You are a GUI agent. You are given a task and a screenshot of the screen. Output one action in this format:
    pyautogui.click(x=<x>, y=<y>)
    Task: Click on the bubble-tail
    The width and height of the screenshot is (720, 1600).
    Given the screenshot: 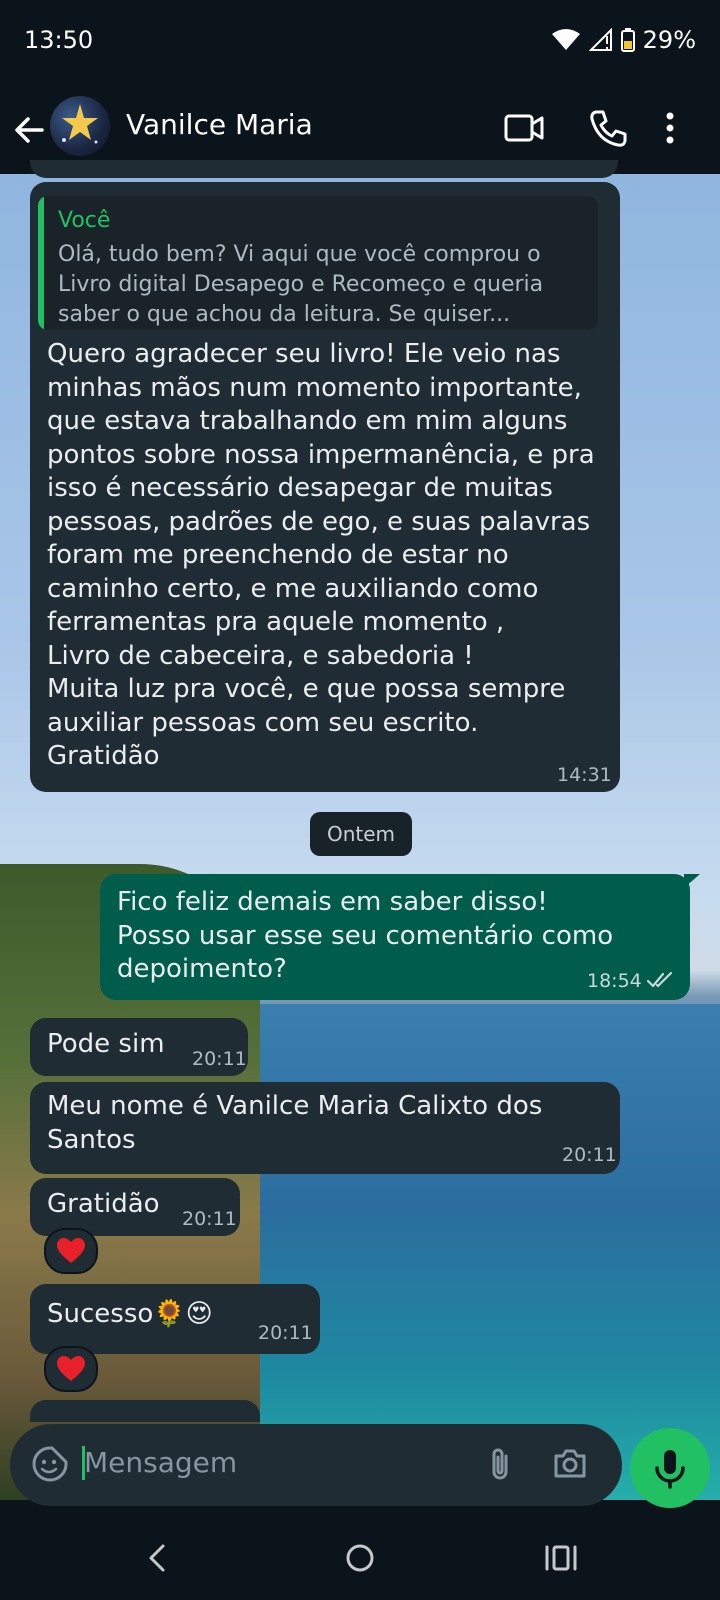 What is the action you would take?
    pyautogui.click(x=692, y=881)
    